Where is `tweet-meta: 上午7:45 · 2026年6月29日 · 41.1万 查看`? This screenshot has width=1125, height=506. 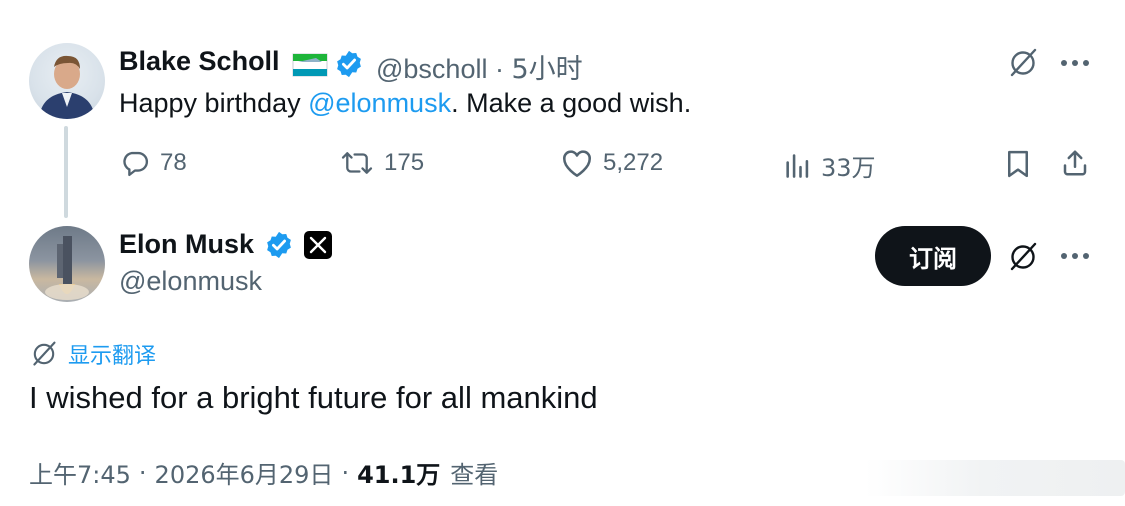
tweet-meta: 上午7:45 · 2026年6月29日 · 41.1万 查看 is located at coordinates (263, 472).